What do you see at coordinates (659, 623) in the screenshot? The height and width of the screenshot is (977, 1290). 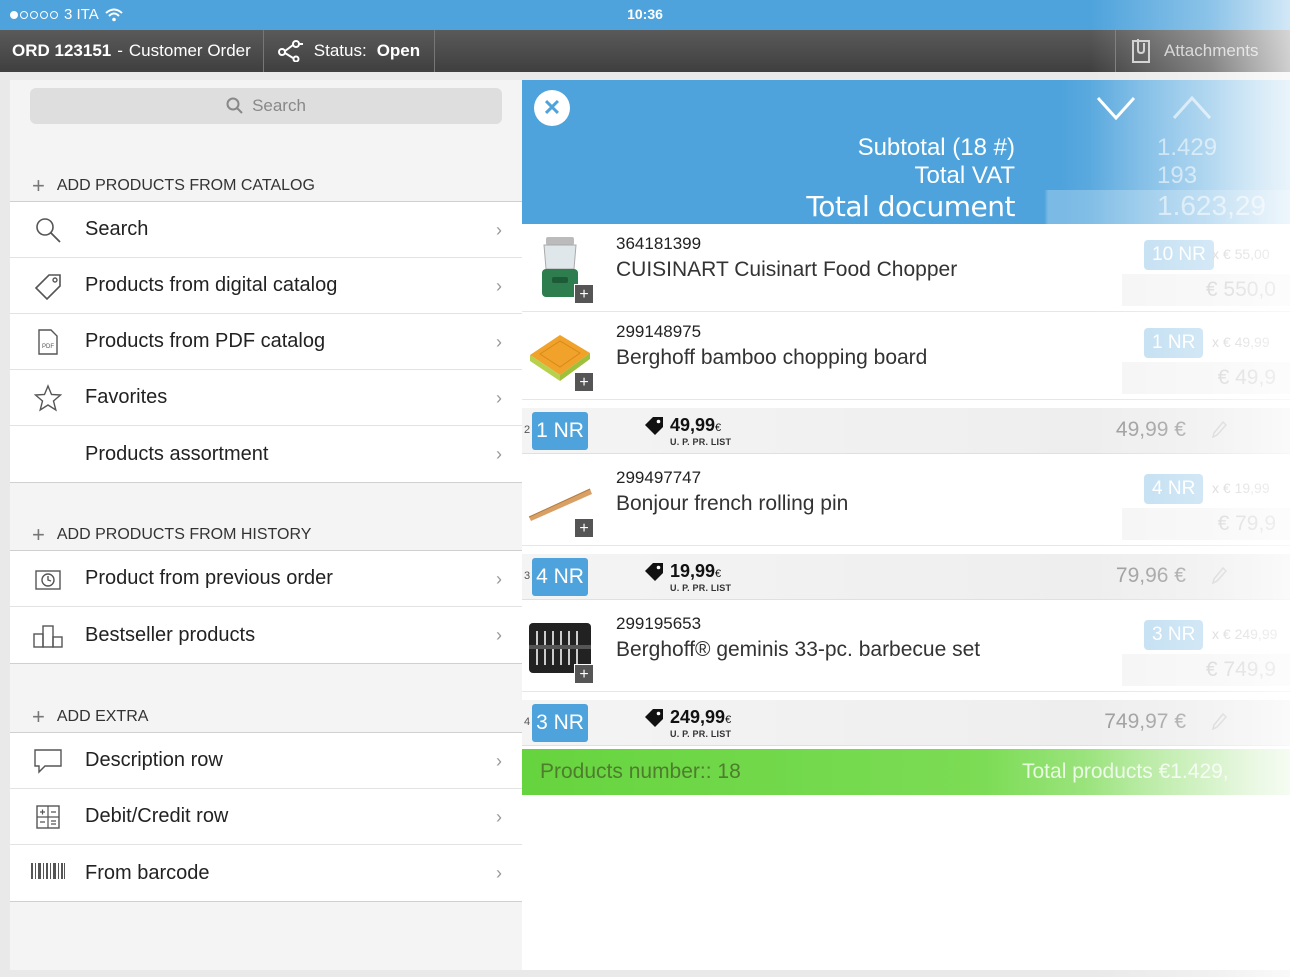 I see `product-code: 299195653` at bounding box center [659, 623].